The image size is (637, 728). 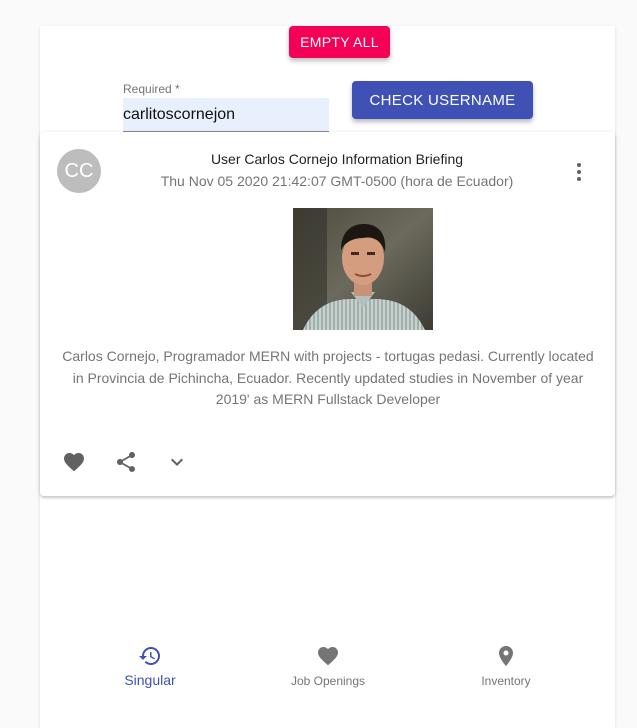 I want to click on nav-job-openings: Job Openings, so click(x=328, y=668).